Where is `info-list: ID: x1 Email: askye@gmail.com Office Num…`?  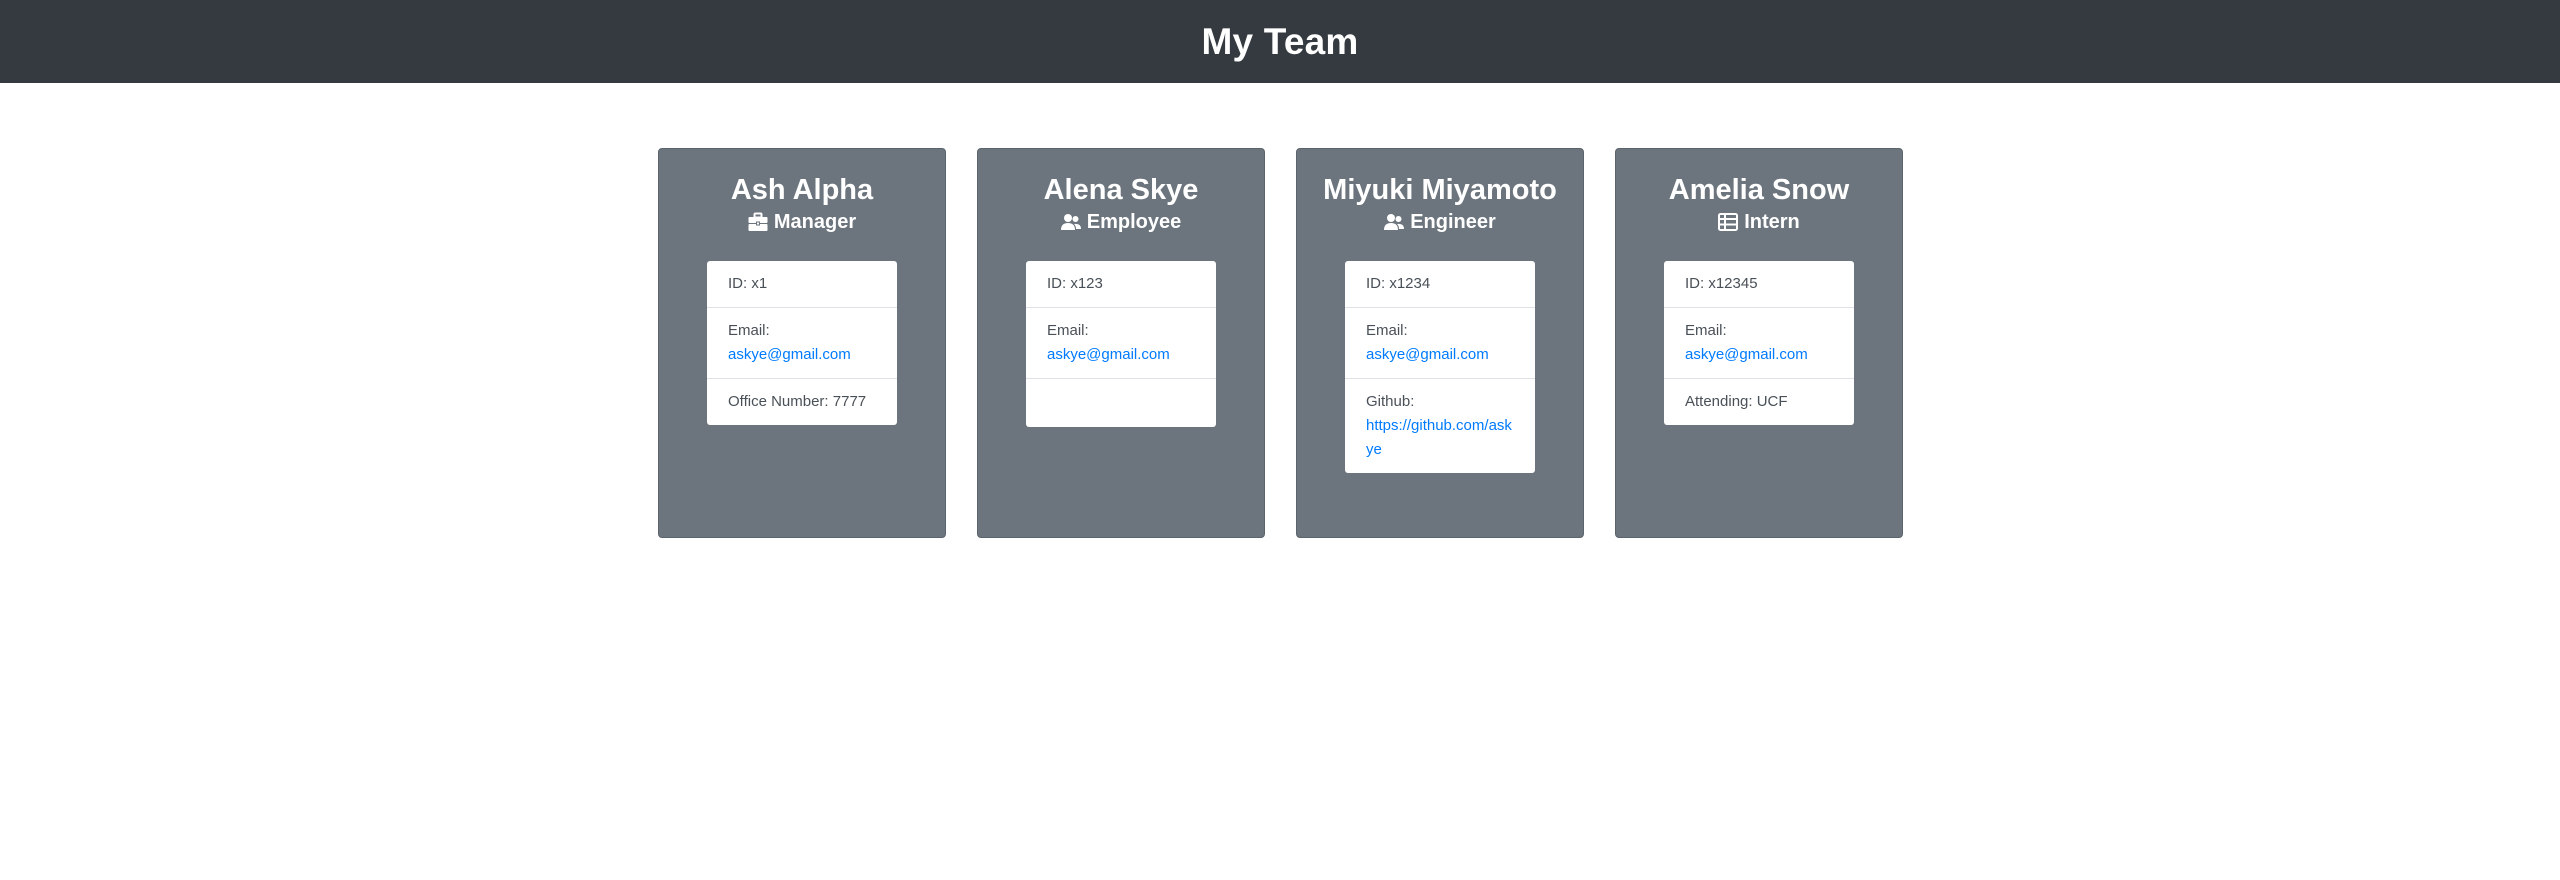 info-list: ID: x1 Email: askye@gmail.com Office Num… is located at coordinates (802, 343).